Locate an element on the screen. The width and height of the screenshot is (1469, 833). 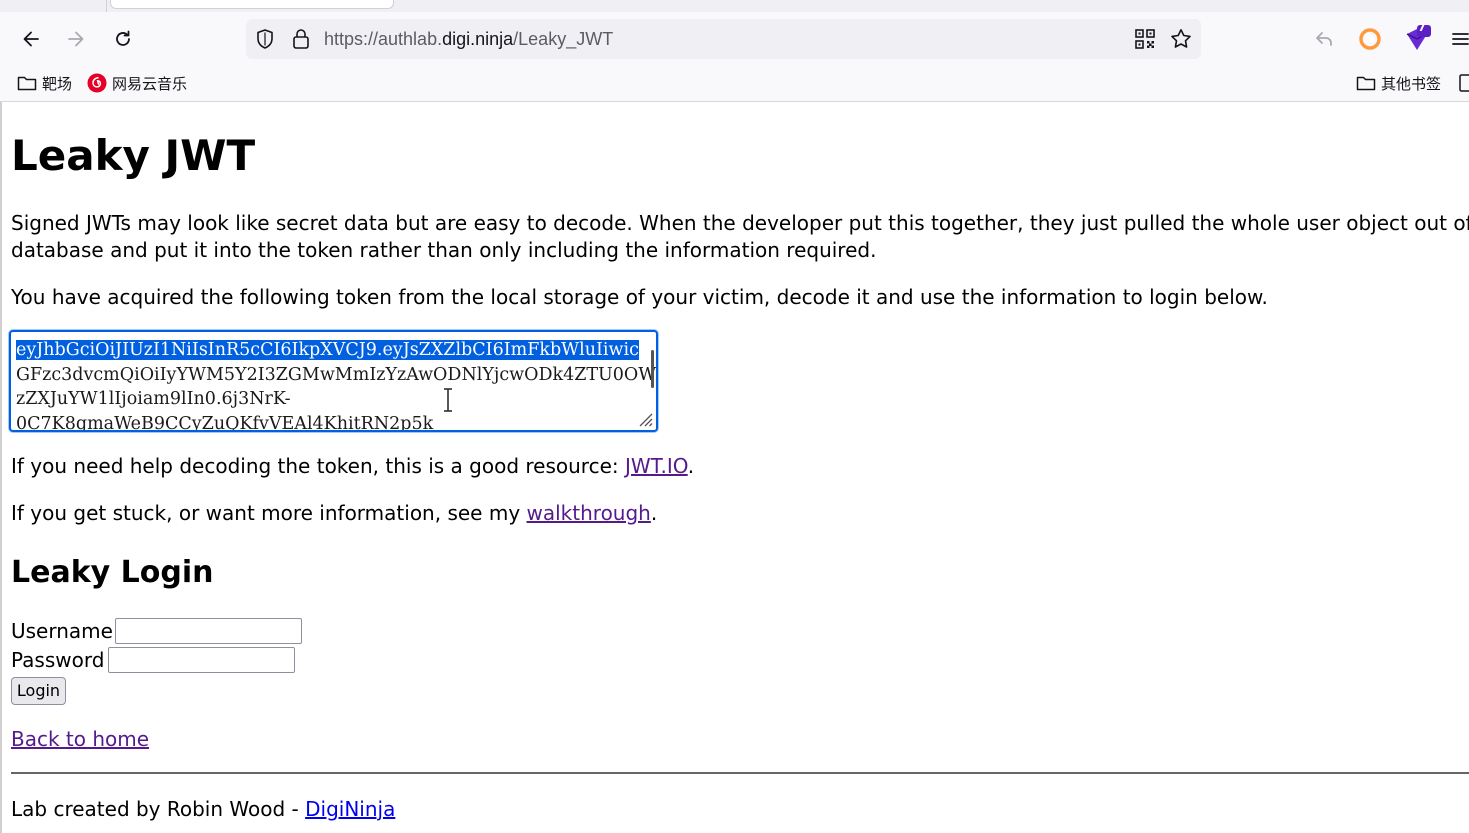
undo-closed-tab-button is located at coordinates (1324, 39).